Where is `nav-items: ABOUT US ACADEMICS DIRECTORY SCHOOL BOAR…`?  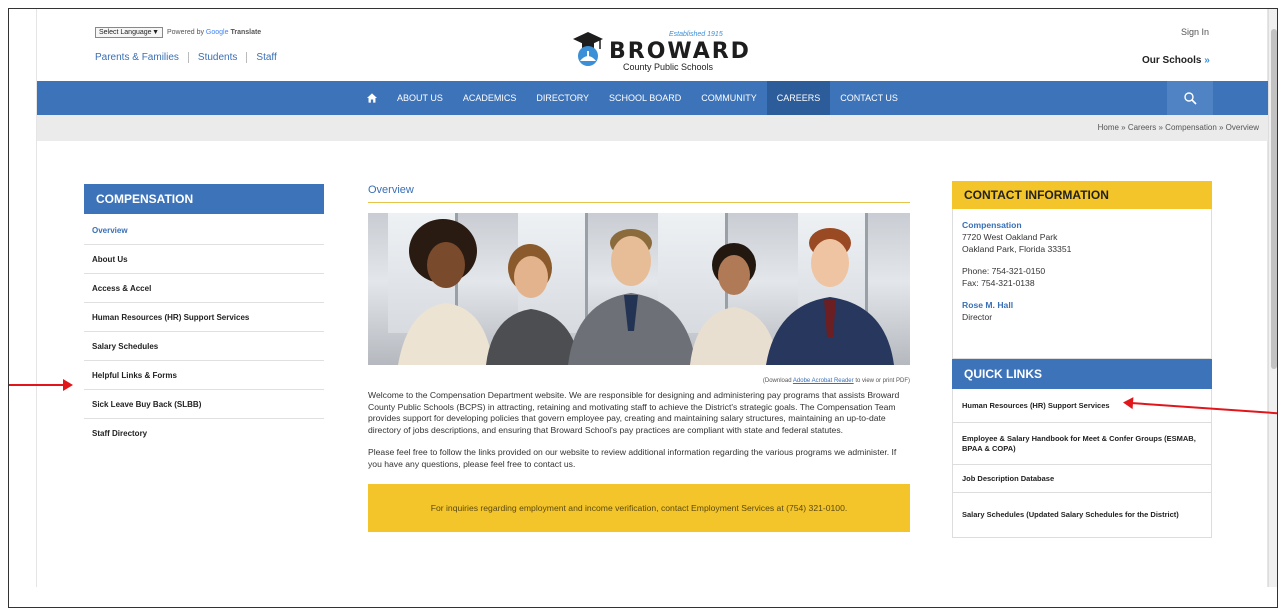
nav-items: ABOUT US ACADEMICS DIRECTORY SCHOOL BOAR… is located at coordinates (632, 98).